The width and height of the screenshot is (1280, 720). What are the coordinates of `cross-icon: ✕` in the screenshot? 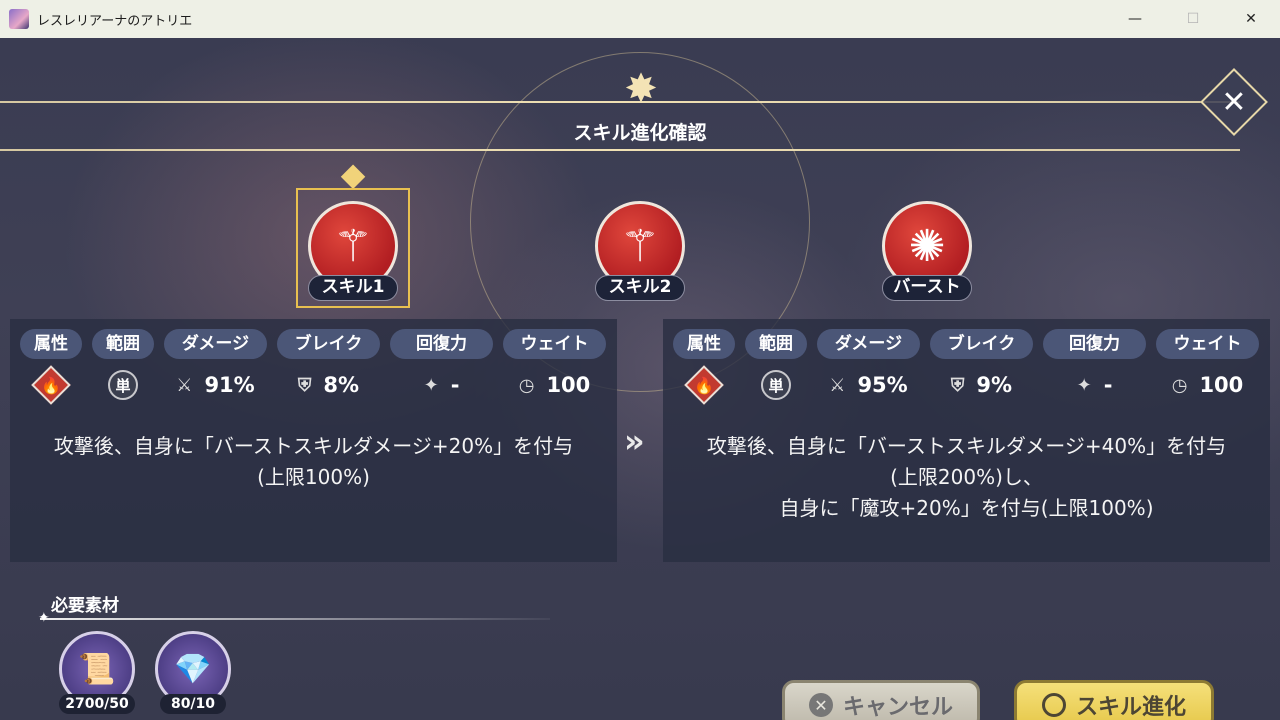 It's located at (820, 705).